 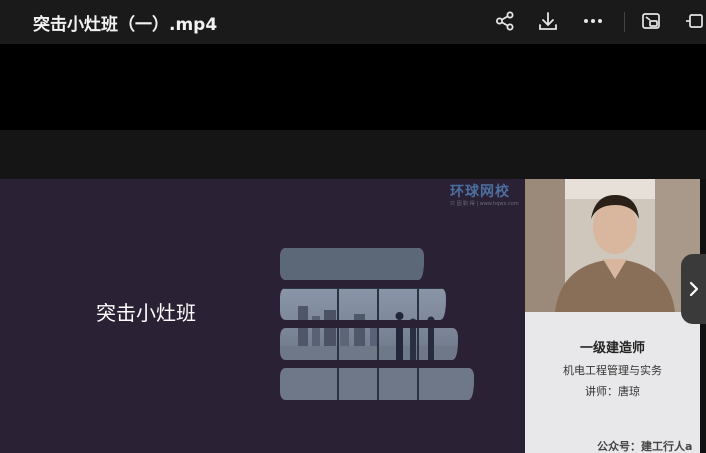 I want to click on public-account-label: 公众号：建工行人a, so click(x=645, y=446).